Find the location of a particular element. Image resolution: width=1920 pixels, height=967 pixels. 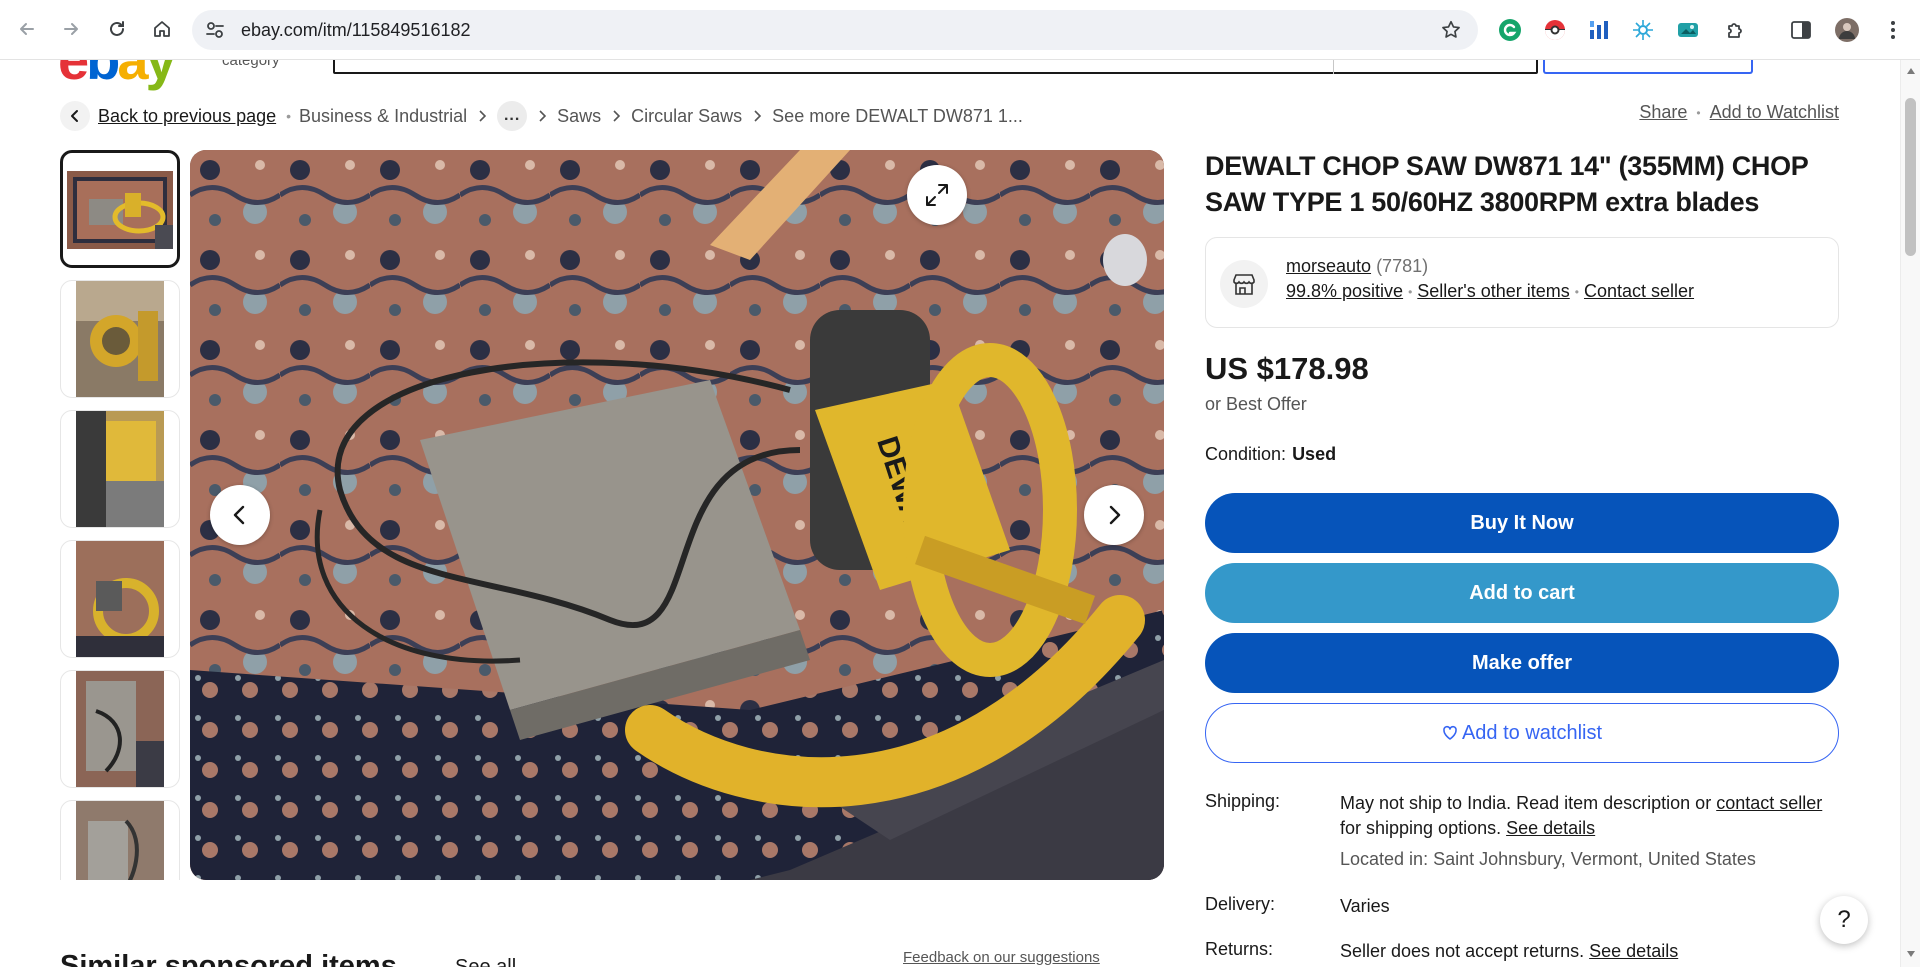

store-icon is located at coordinates (1244, 284).